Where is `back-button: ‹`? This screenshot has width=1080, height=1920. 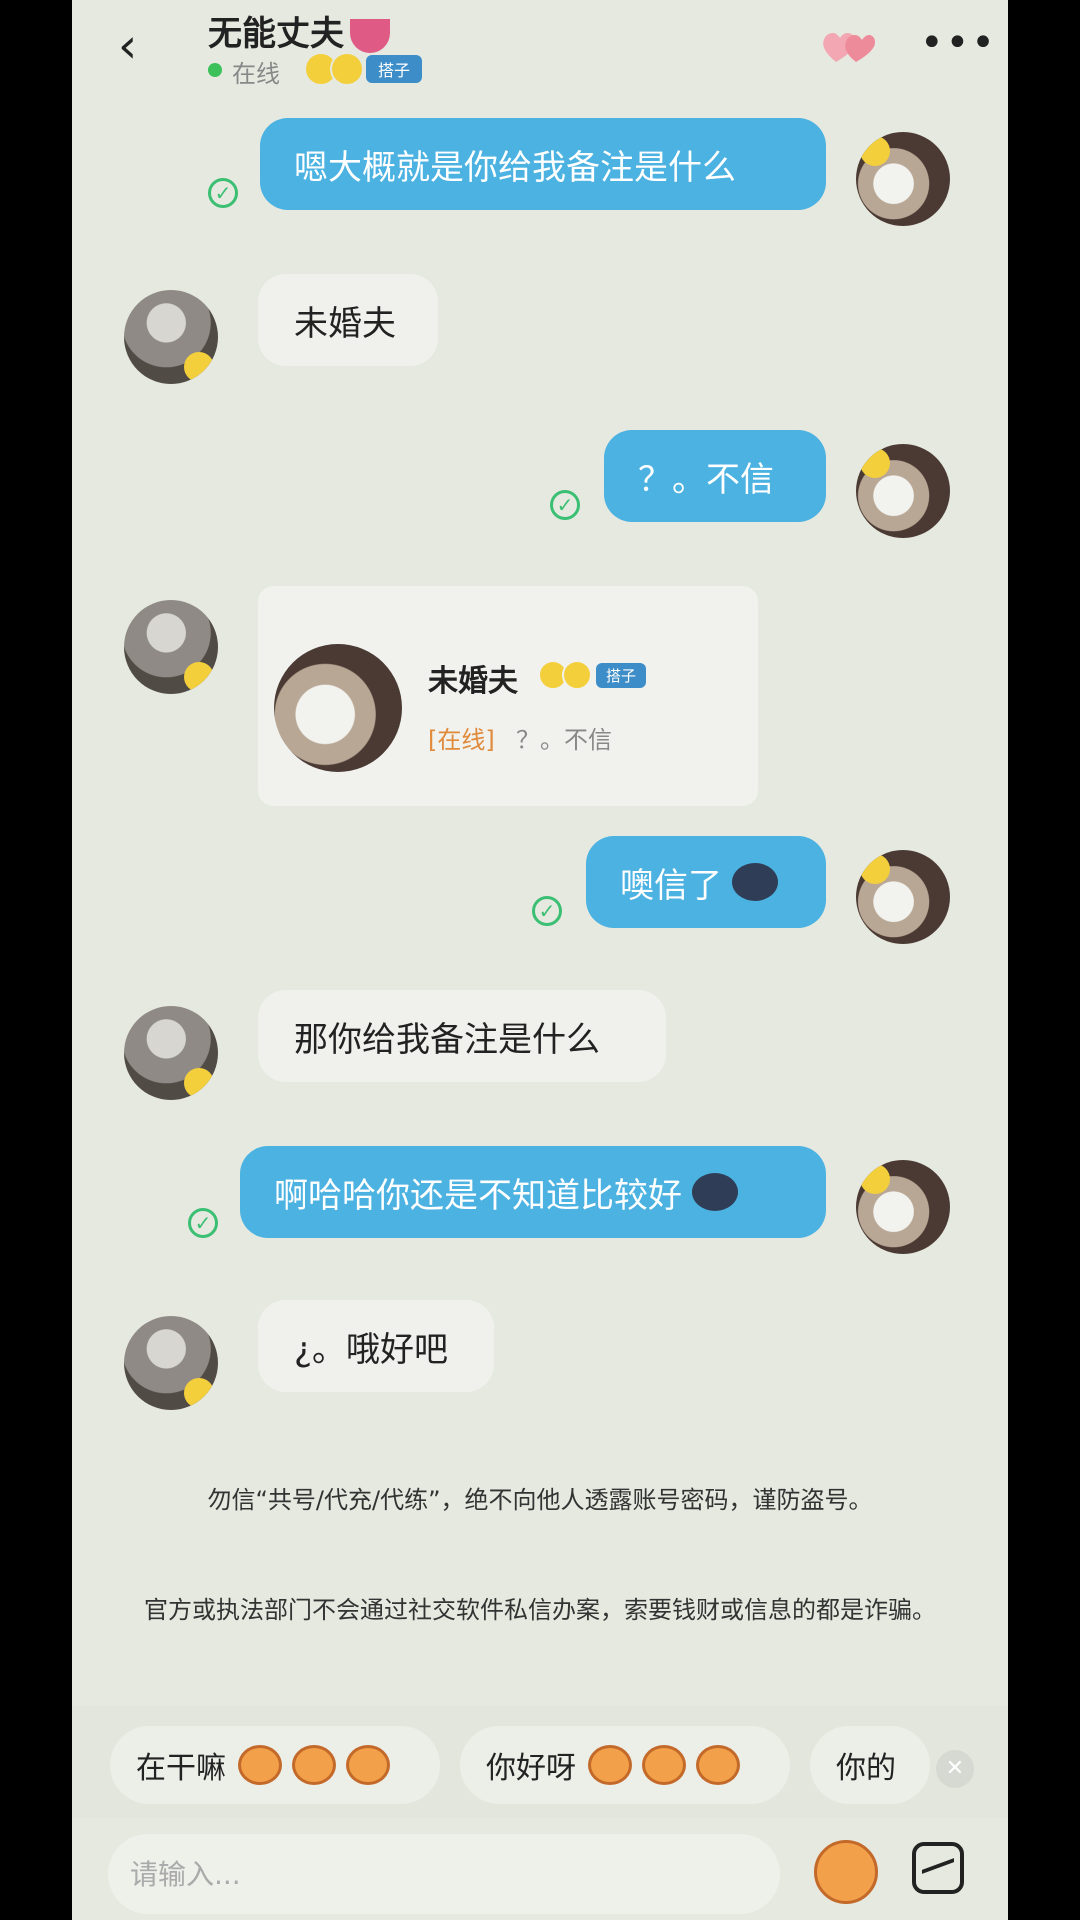
back-button: ‹ is located at coordinates (127, 46).